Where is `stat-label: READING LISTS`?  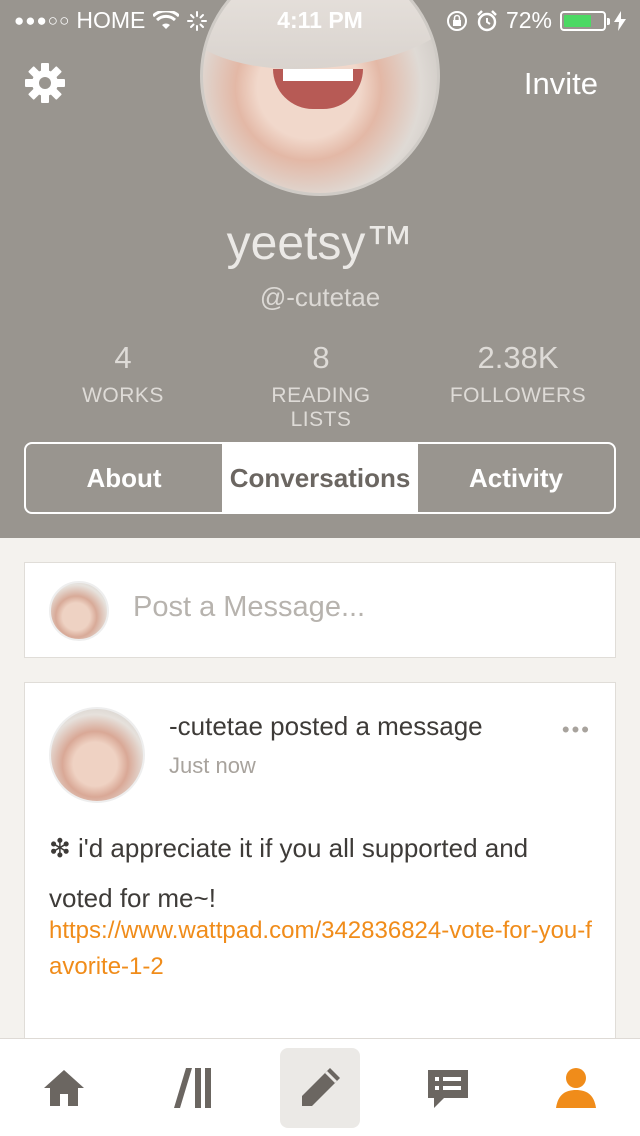
stat-label: READING LISTS is located at coordinates (321, 407).